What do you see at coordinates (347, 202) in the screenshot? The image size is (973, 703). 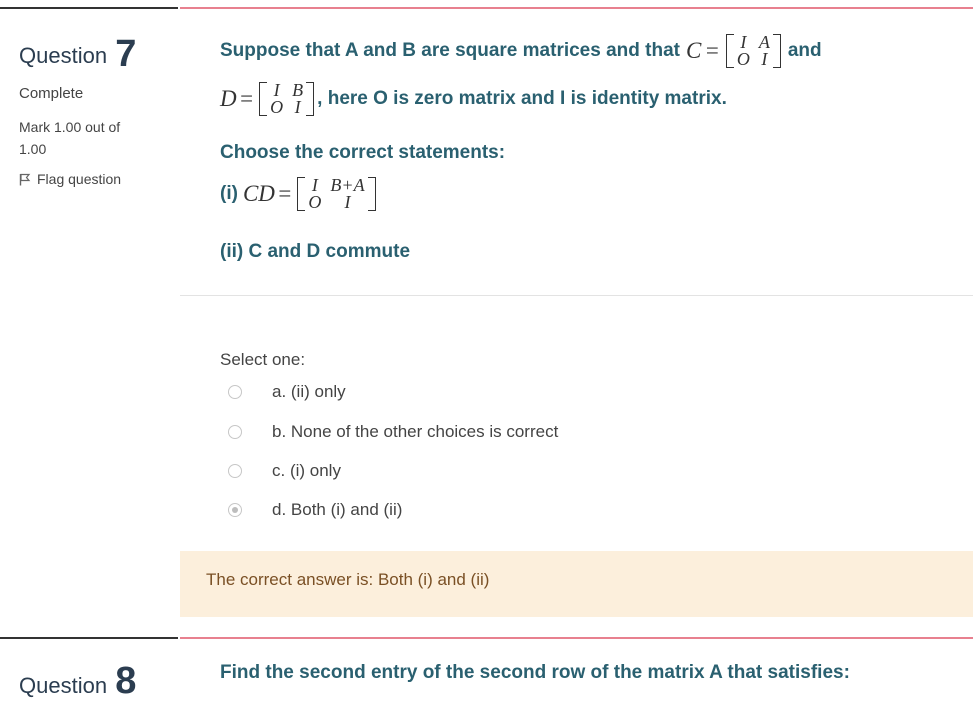 I see `matrix-cd-entry: I` at bounding box center [347, 202].